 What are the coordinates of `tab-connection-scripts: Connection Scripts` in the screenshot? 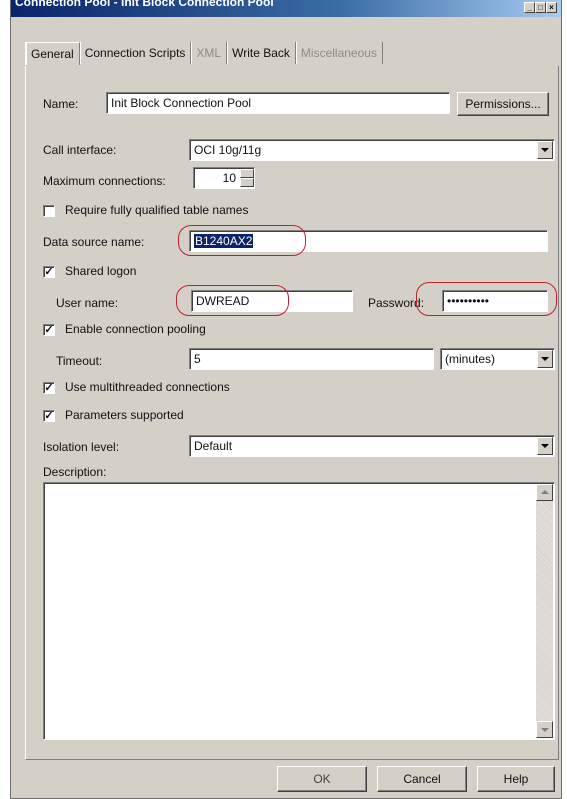 It's located at (136, 53).